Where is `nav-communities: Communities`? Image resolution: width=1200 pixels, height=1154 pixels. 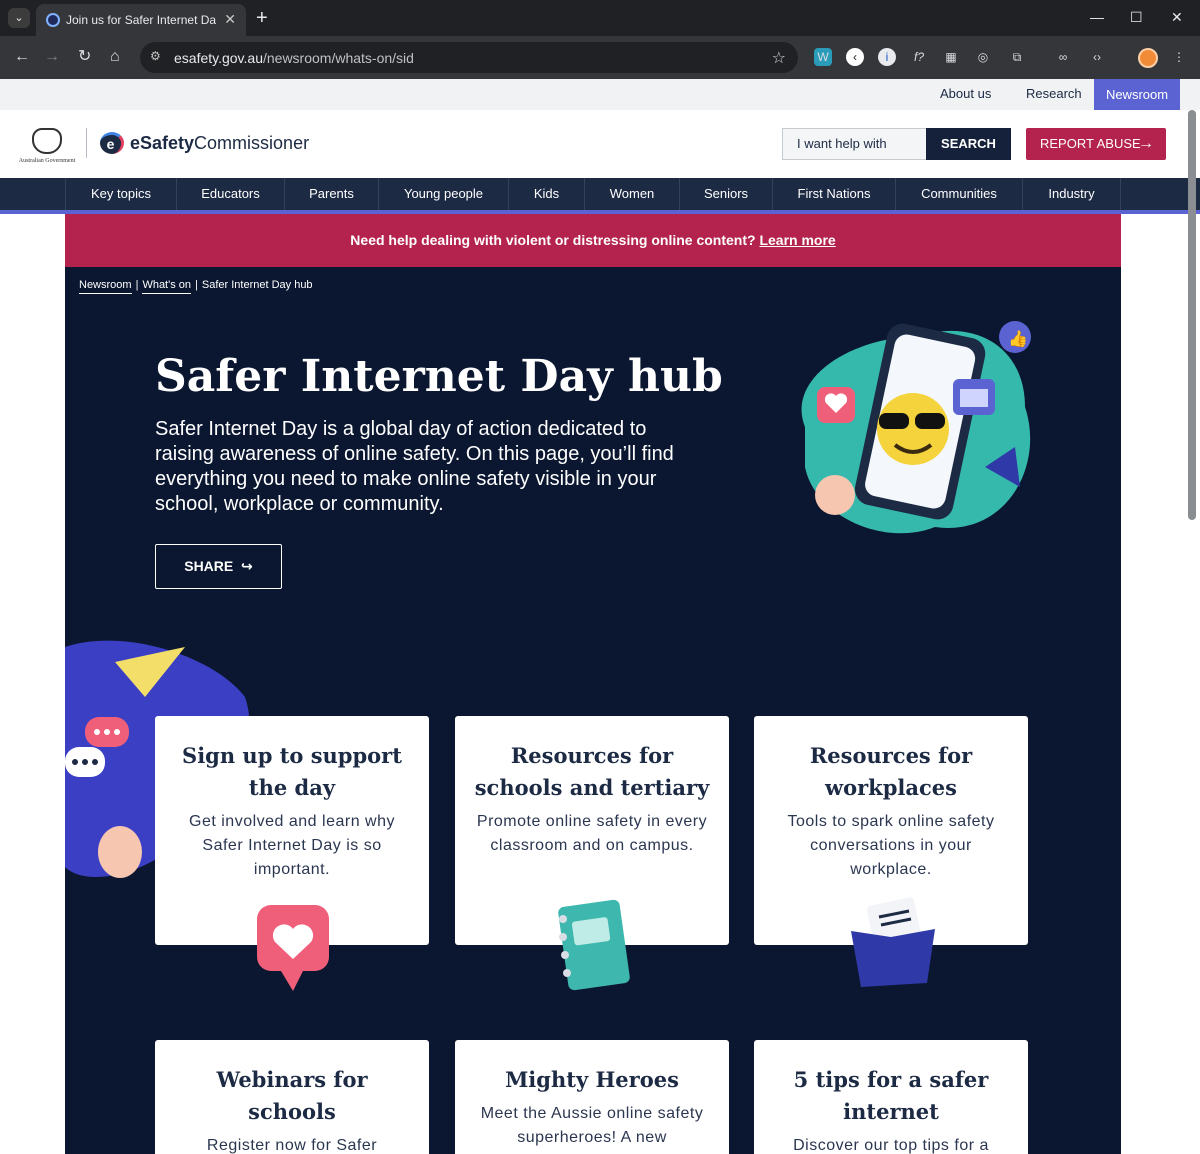
nav-communities: Communities is located at coordinates (958, 194).